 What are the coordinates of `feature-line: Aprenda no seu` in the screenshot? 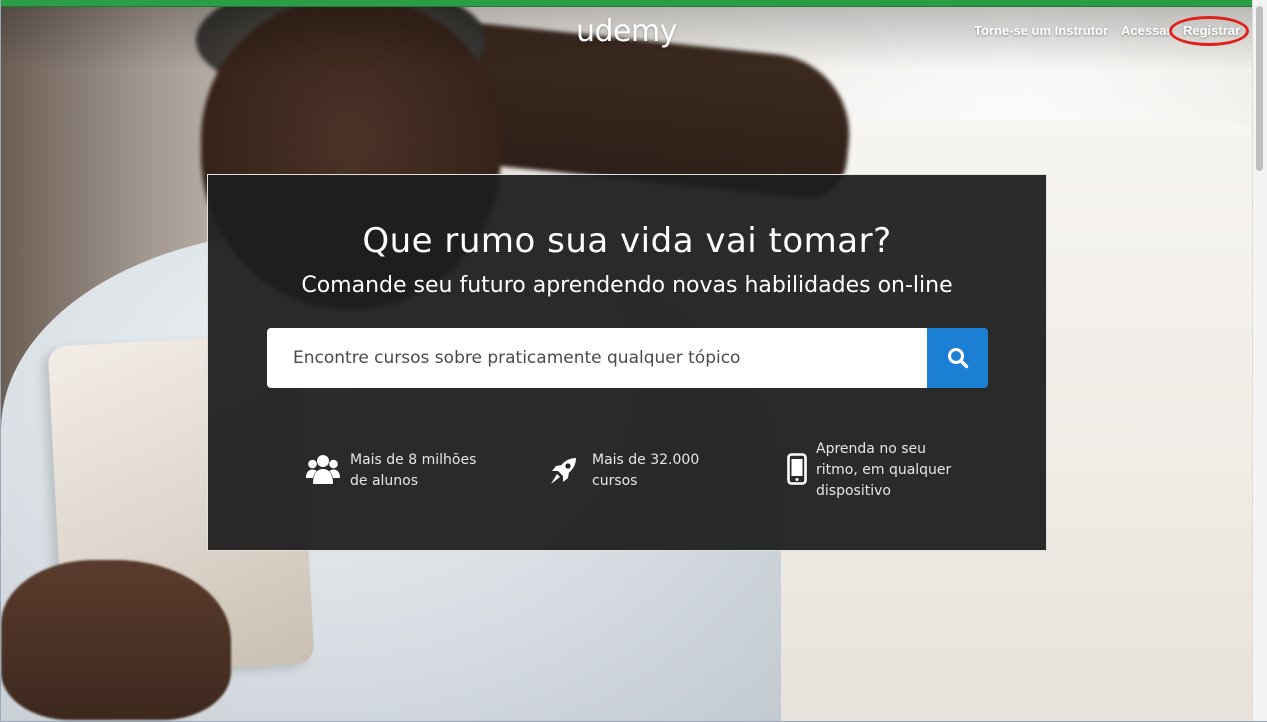 It's located at (871, 449).